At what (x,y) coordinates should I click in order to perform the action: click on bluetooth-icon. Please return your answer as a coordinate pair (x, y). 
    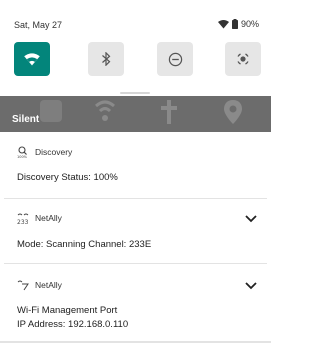
    Looking at the image, I should click on (106, 59).